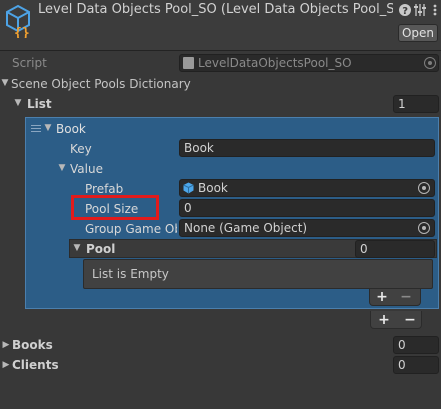  I want to click on key-label: Key, so click(81, 149).